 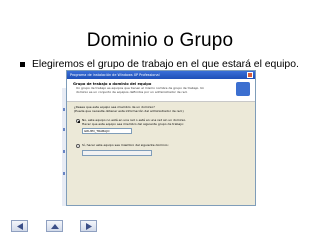 I want to click on next-slide-button, so click(x=88, y=226).